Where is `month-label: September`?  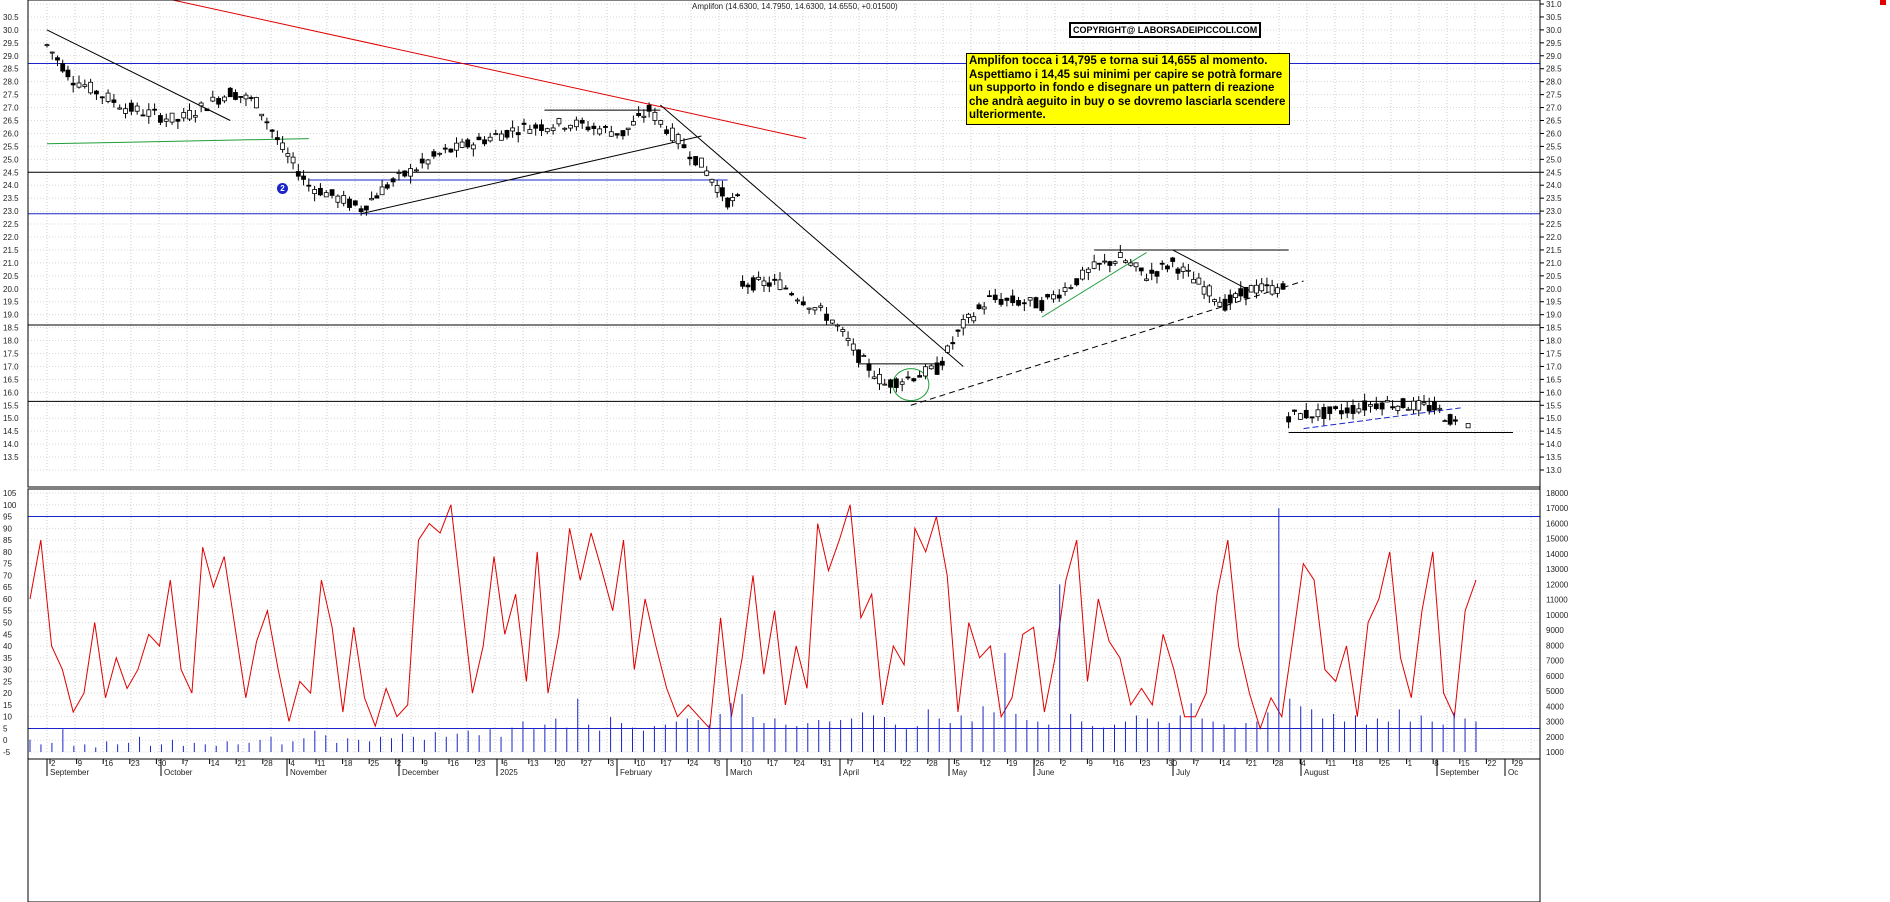 month-label: September is located at coordinates (69, 772).